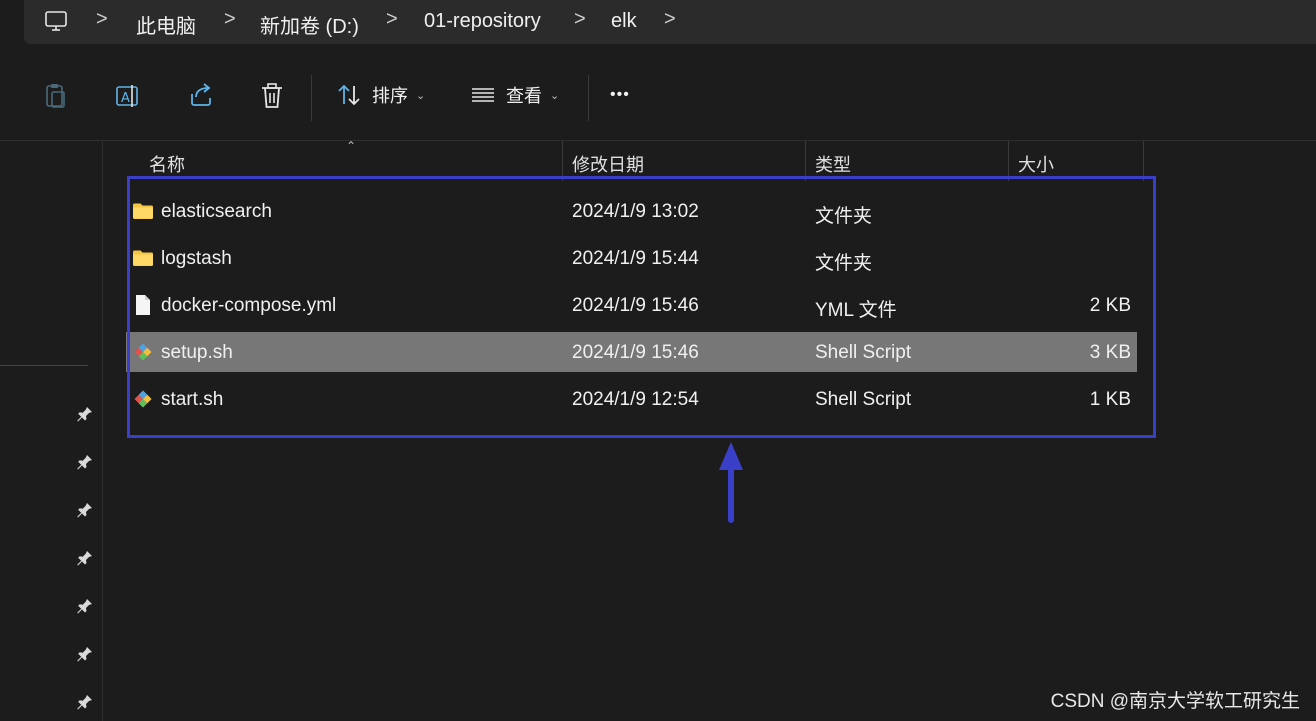  Describe the element at coordinates (731, 482) in the screenshot. I see `up-arrow-annotation-icon` at that location.